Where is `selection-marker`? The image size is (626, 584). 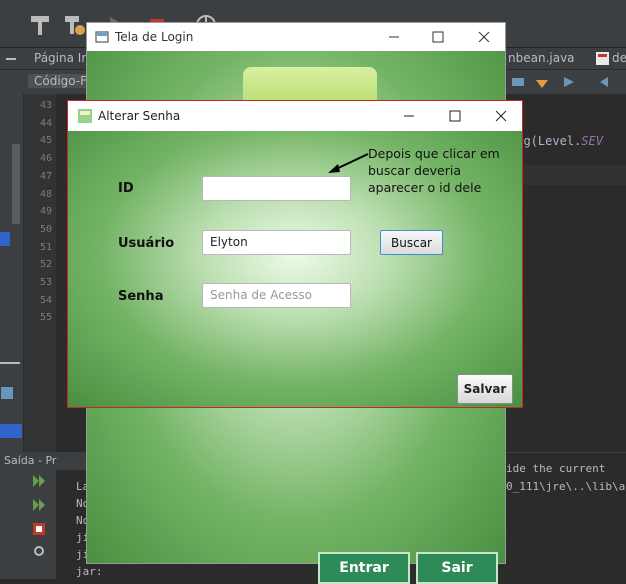
selection-marker is located at coordinates (5, 239).